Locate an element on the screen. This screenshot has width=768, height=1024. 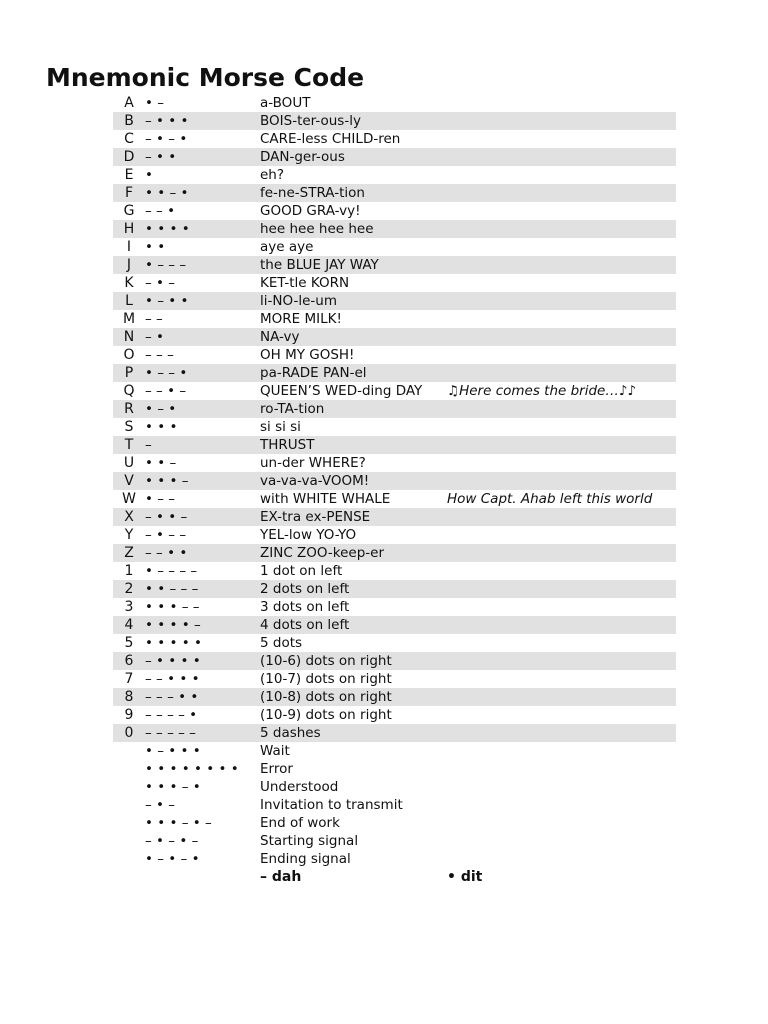
table-row: A • – a-BOUT is located at coordinates (394, 103).